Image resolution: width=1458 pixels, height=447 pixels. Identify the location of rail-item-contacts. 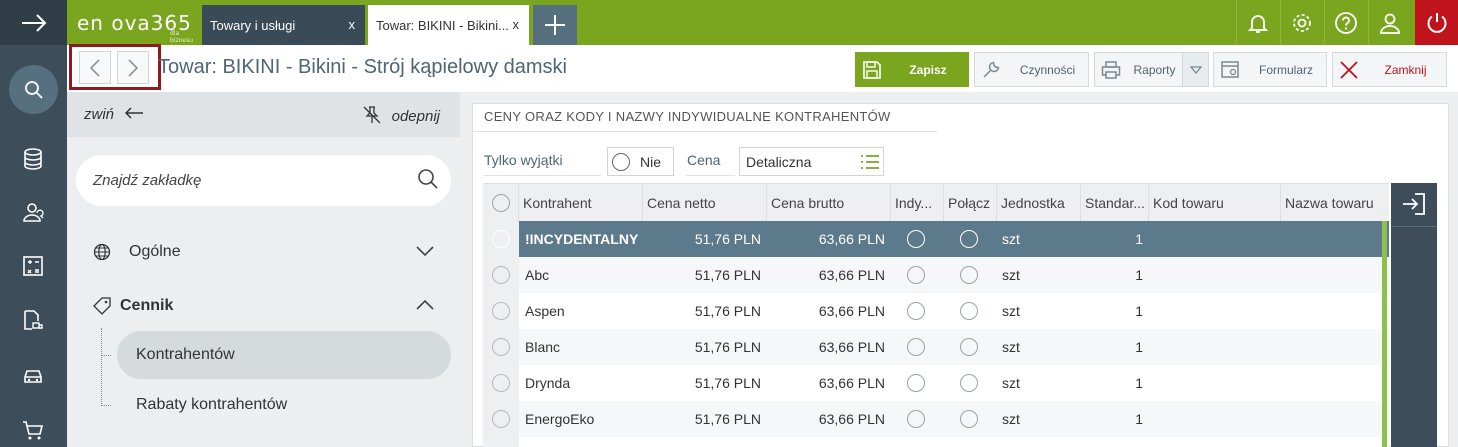
(33, 212).